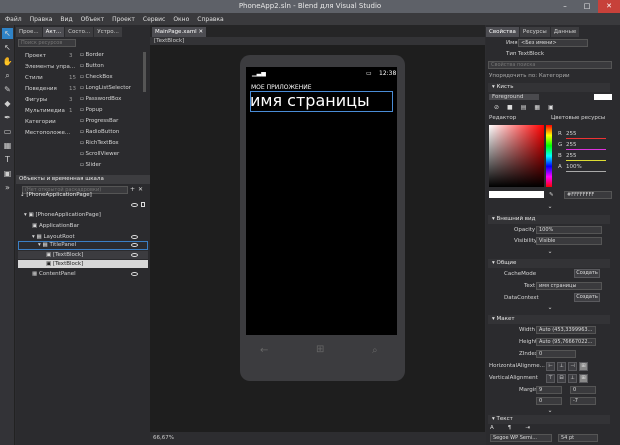 The height and width of the screenshot is (445, 620). What do you see at coordinates (565, 32) in the screenshot?
I see `tab-data: Данные` at bounding box center [565, 32].